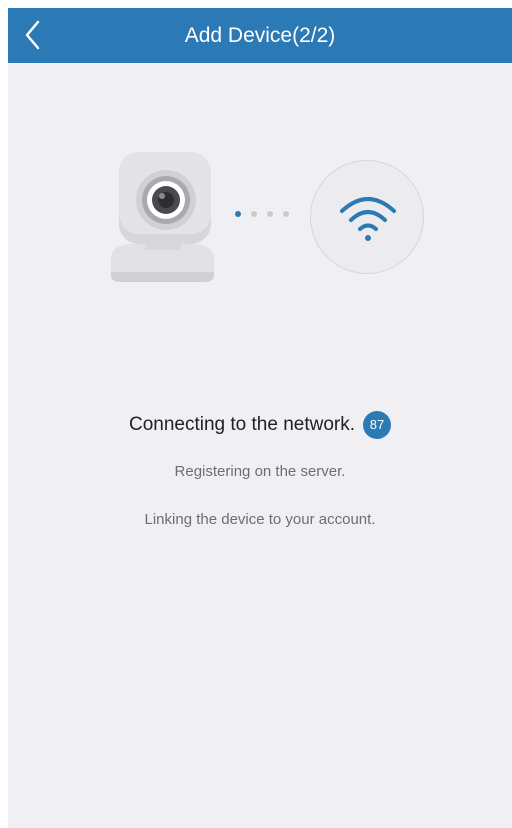  What do you see at coordinates (260, 519) in the screenshot?
I see `status-step-link: Linking the device to your account.` at bounding box center [260, 519].